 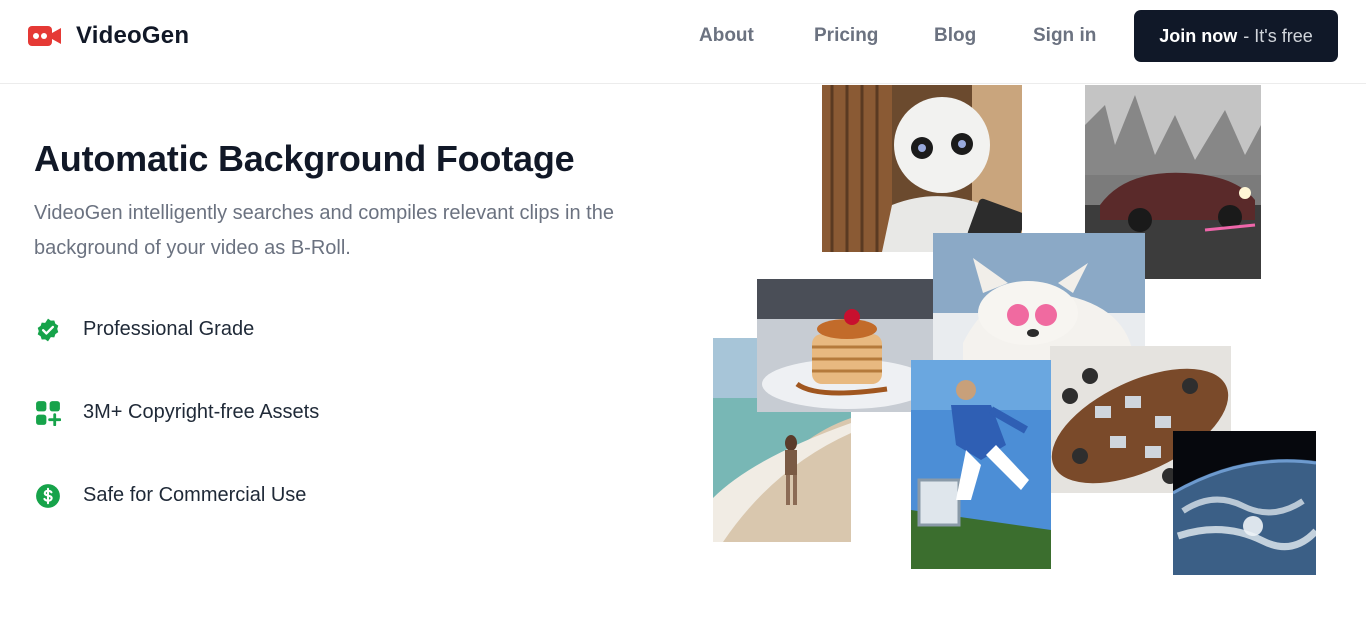 I want to click on video-camera-icon, so click(x=44, y=36).